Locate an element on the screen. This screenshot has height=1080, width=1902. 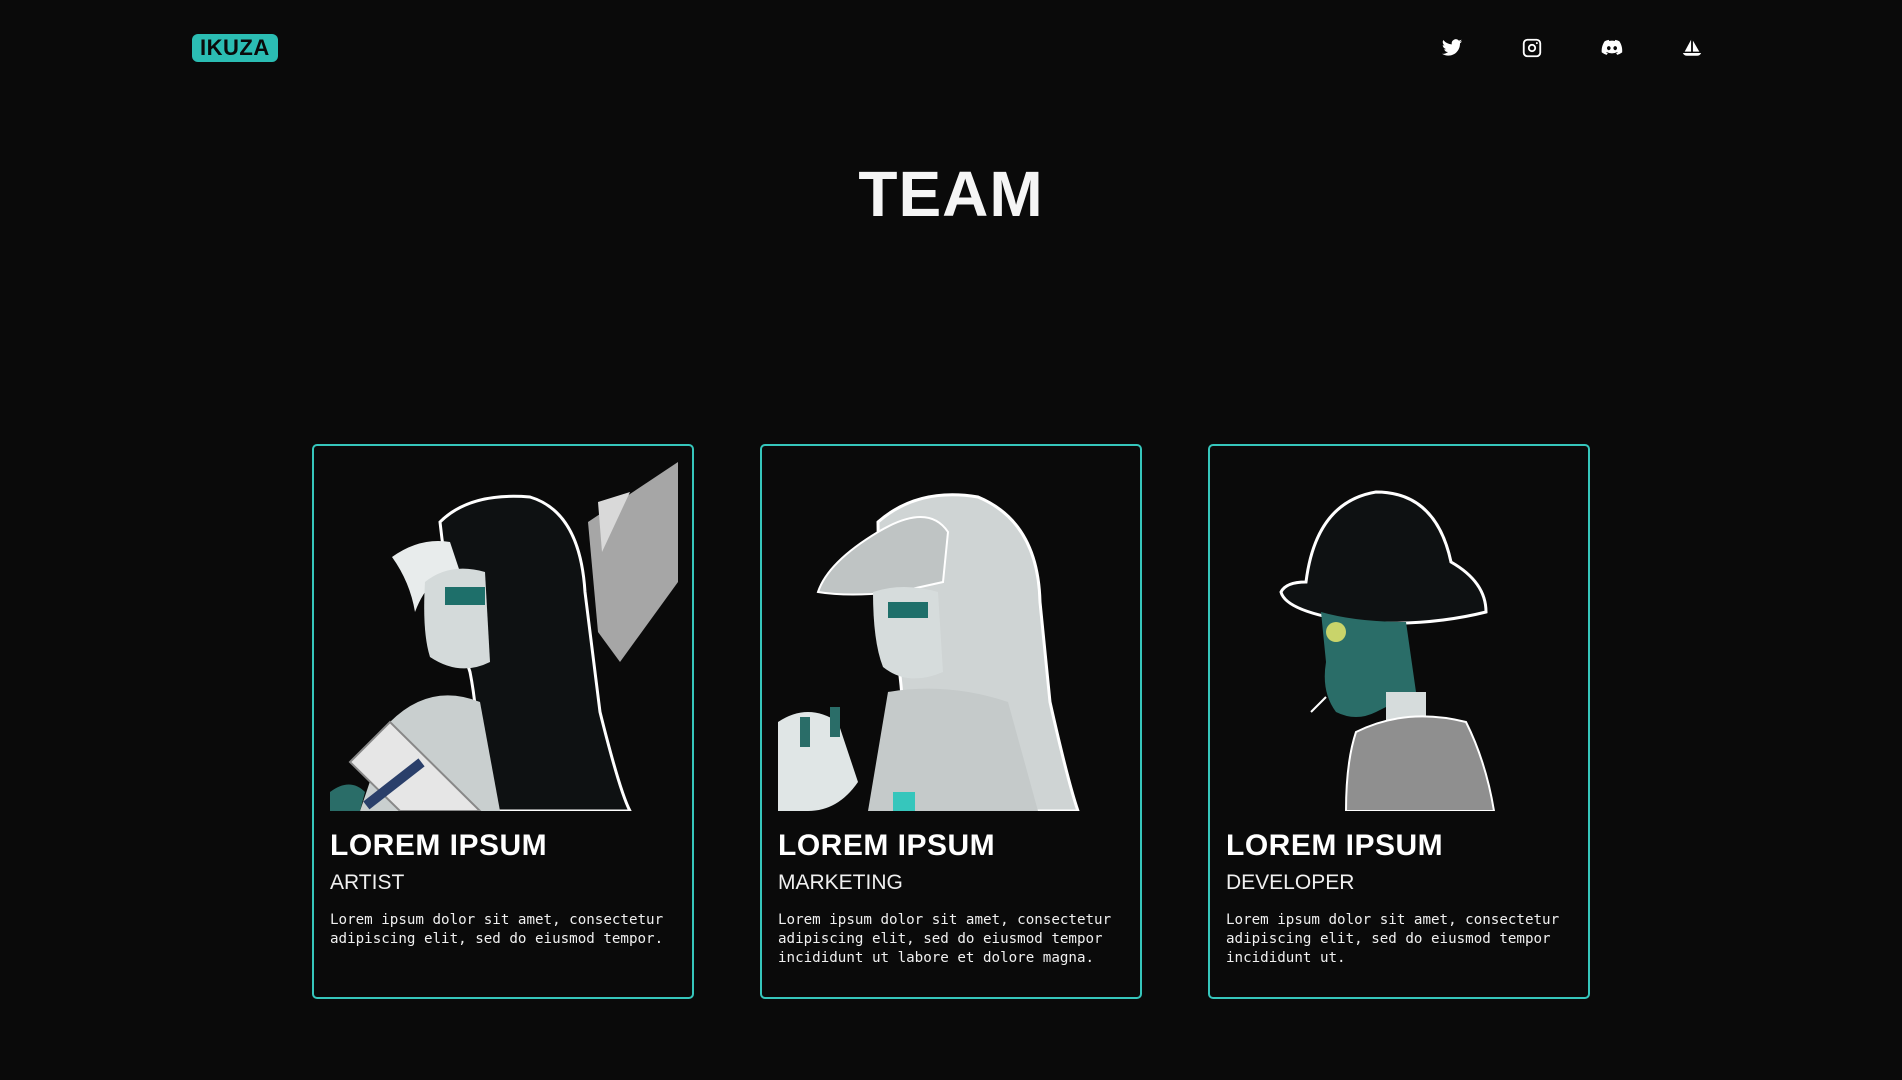
ikuza-logo: IKUZA is located at coordinates (235, 48).